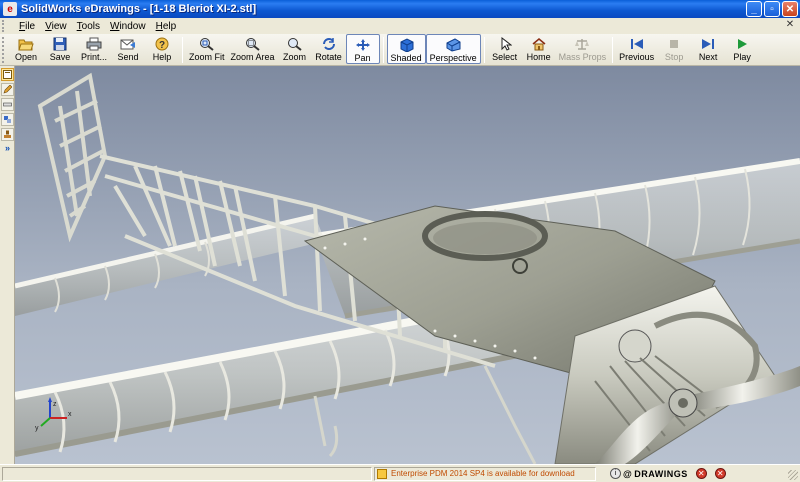  What do you see at coordinates (790, 25) in the screenshot?
I see `document-close-icon: ✕` at bounding box center [790, 25].